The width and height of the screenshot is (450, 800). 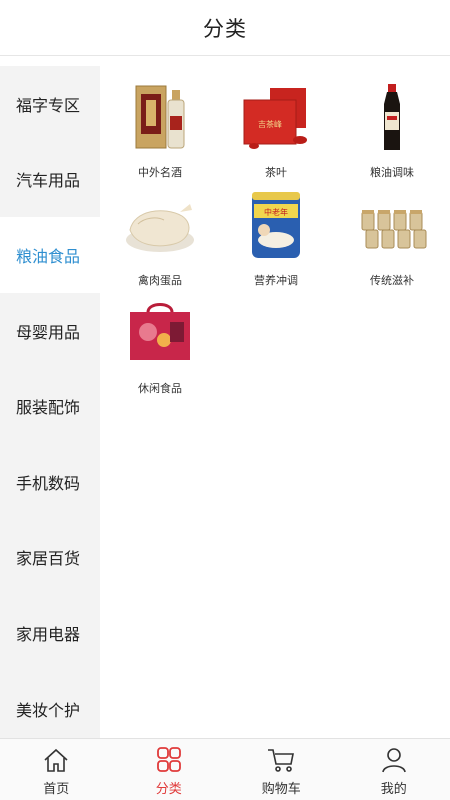 I want to click on tab-category: 分类, so click(x=169, y=769).